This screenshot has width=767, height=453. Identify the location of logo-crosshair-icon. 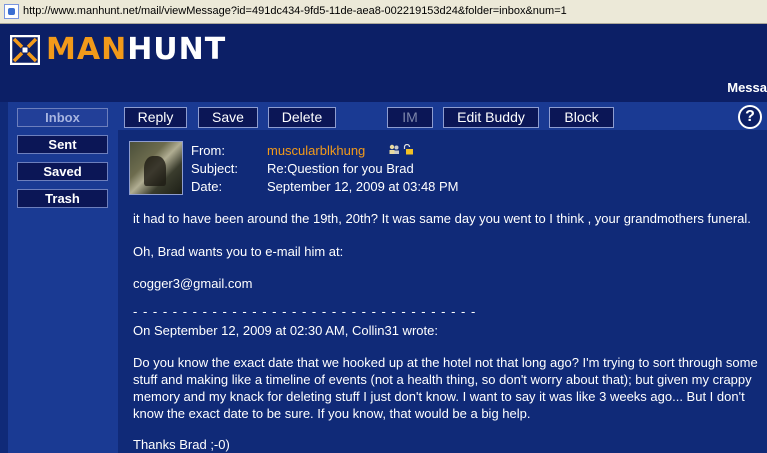
(25, 50).